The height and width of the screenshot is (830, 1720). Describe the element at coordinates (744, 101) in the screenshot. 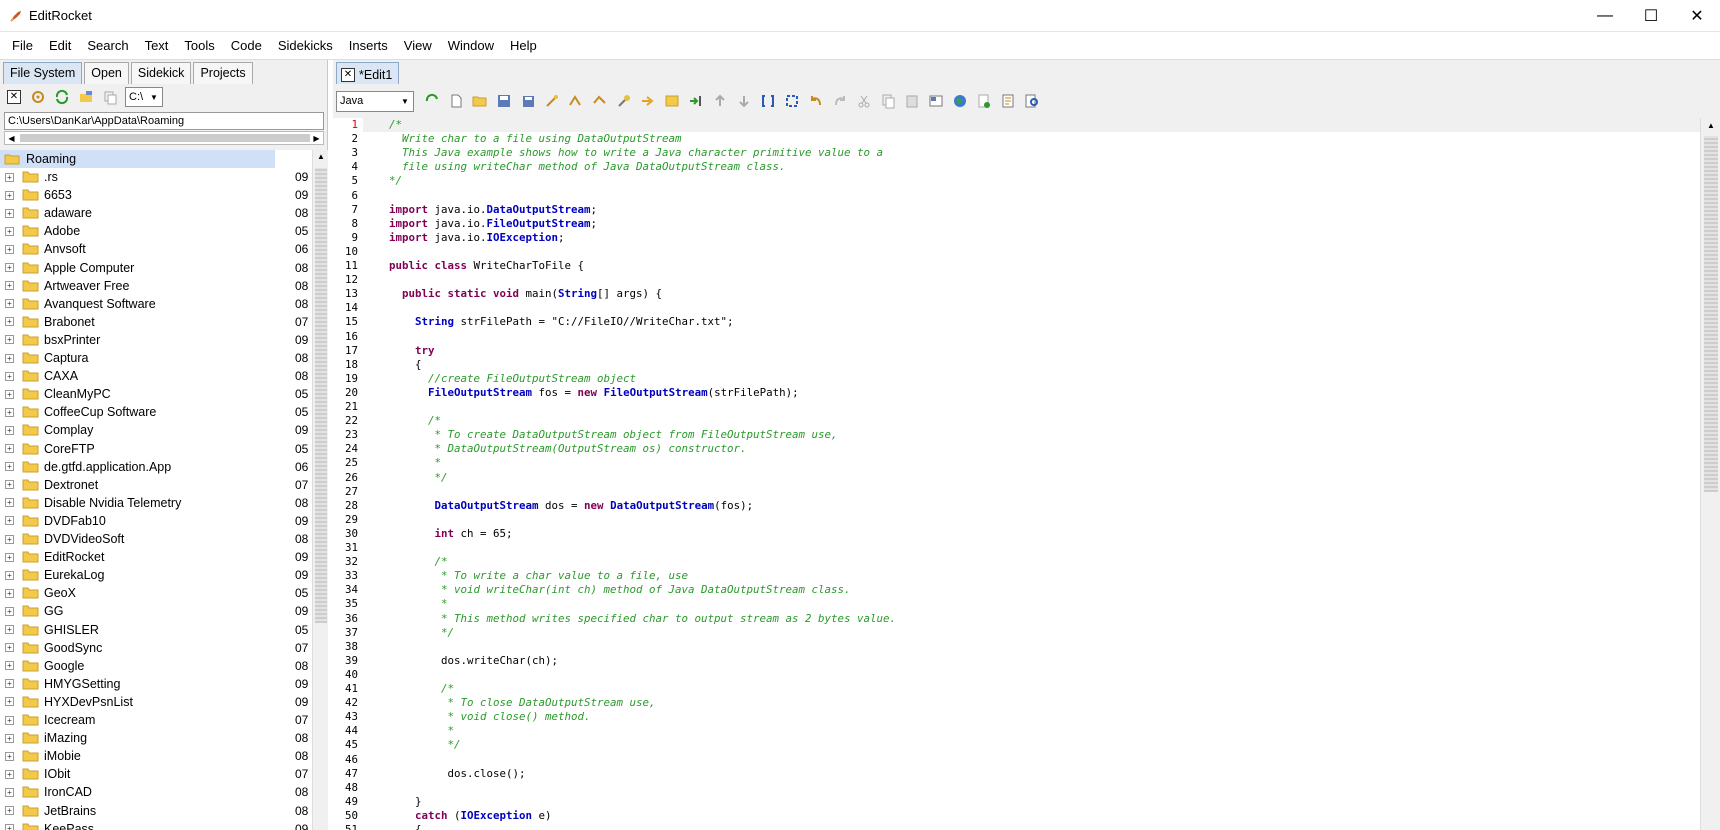

I see `move-down-icon` at that location.